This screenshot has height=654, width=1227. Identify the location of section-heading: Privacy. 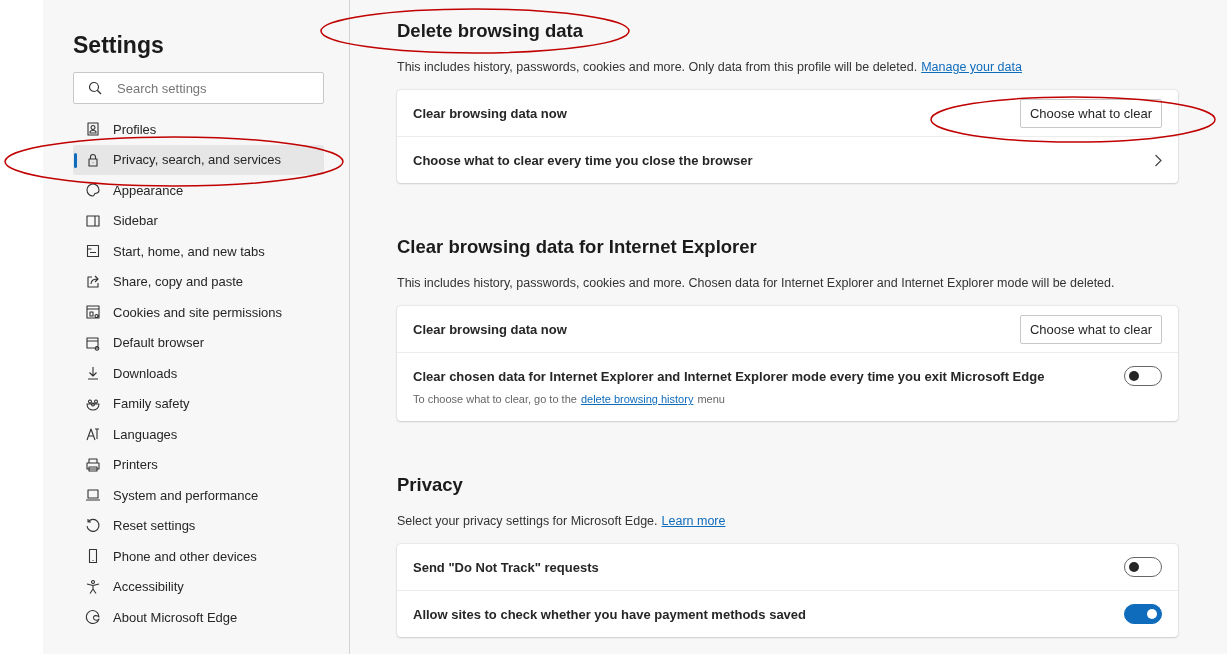
(430, 485).